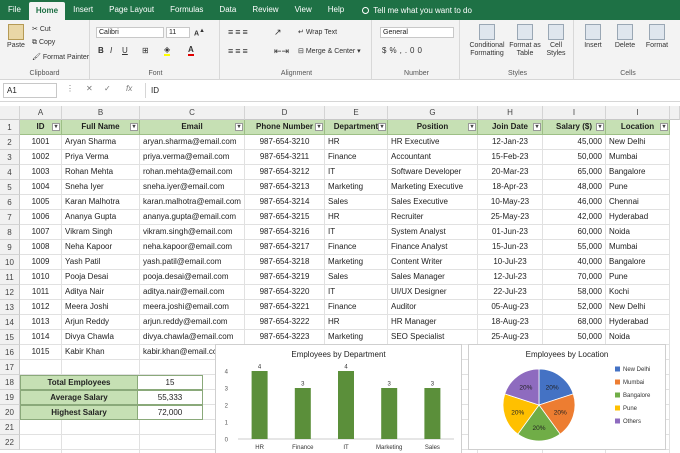  What do you see at coordinates (574, 172) in the screenshot?
I see `table-cell: 65,000` at bounding box center [574, 172].